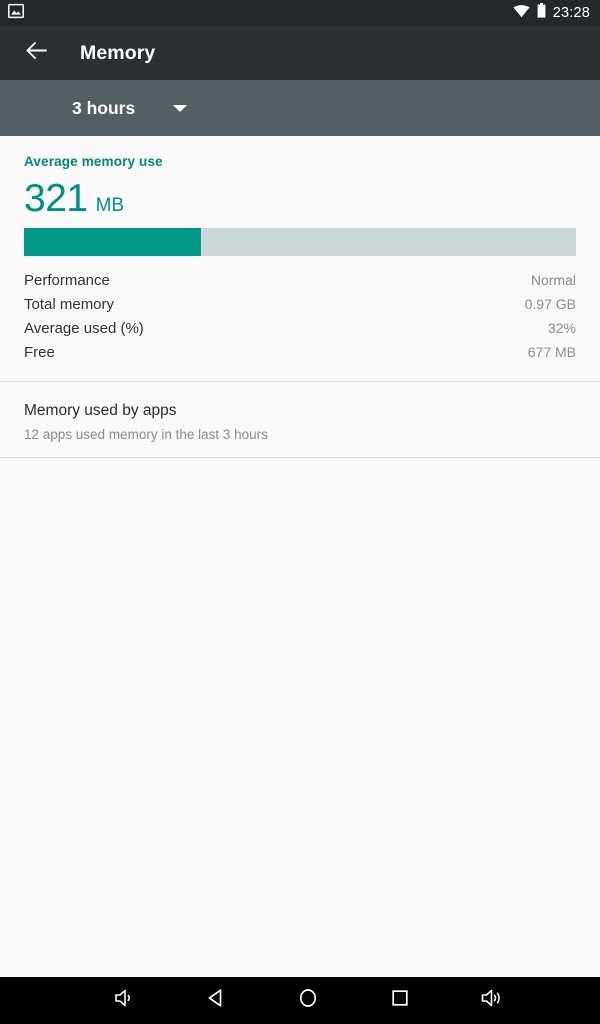  I want to click on average-memory-use-caption: Average memory use, so click(93, 161).